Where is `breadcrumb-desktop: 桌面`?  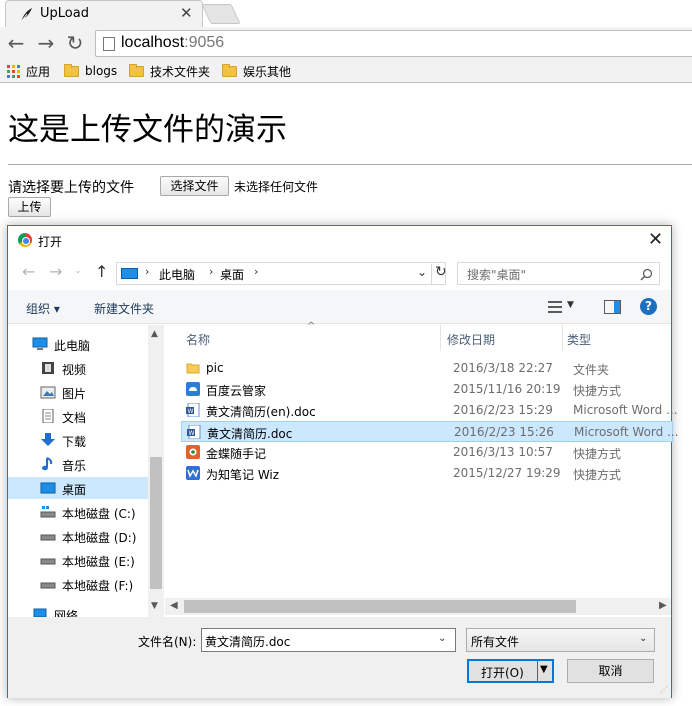
breadcrumb-desktop: 桌面 is located at coordinates (232, 274).